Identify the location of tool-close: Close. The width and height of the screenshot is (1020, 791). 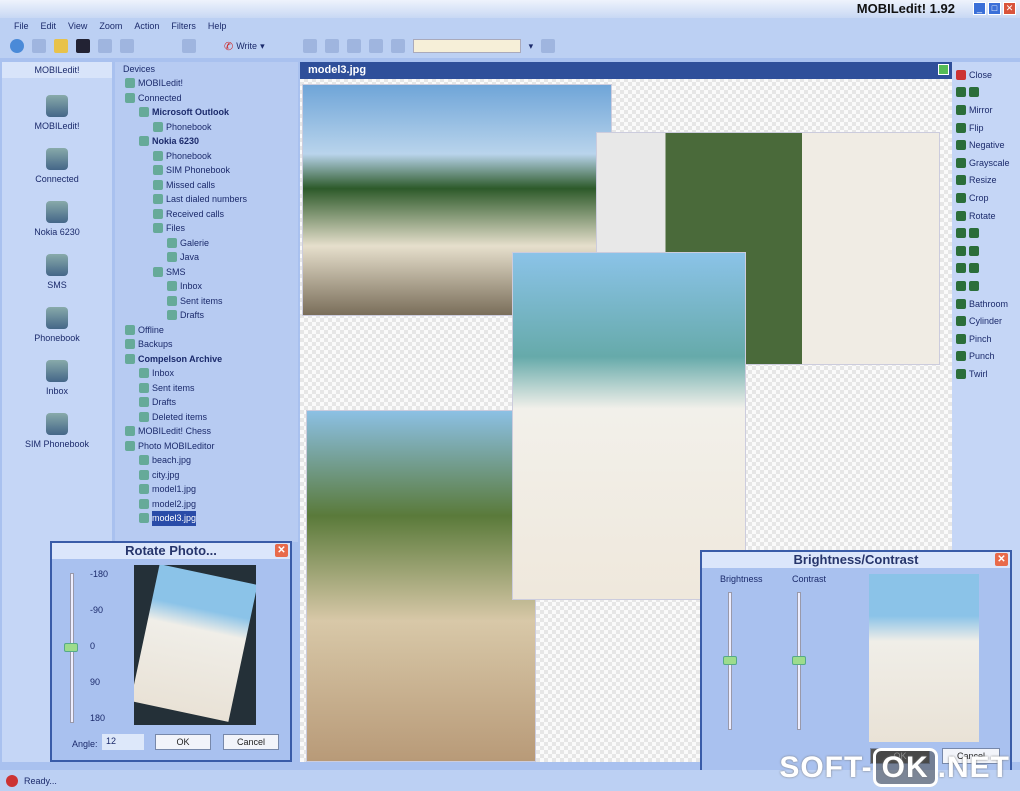
(988, 75).